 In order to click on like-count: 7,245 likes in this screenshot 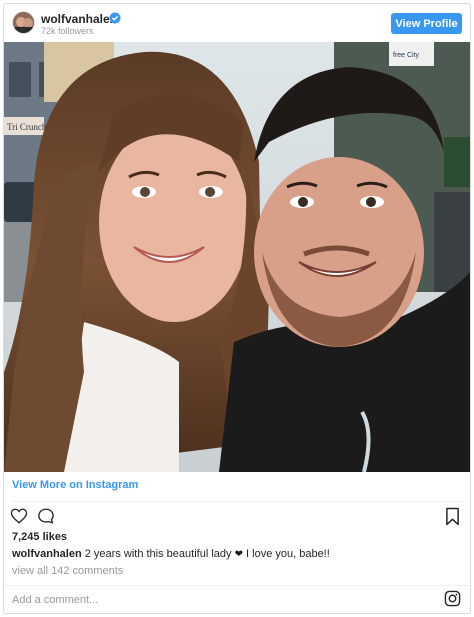, I will do `click(39, 537)`.